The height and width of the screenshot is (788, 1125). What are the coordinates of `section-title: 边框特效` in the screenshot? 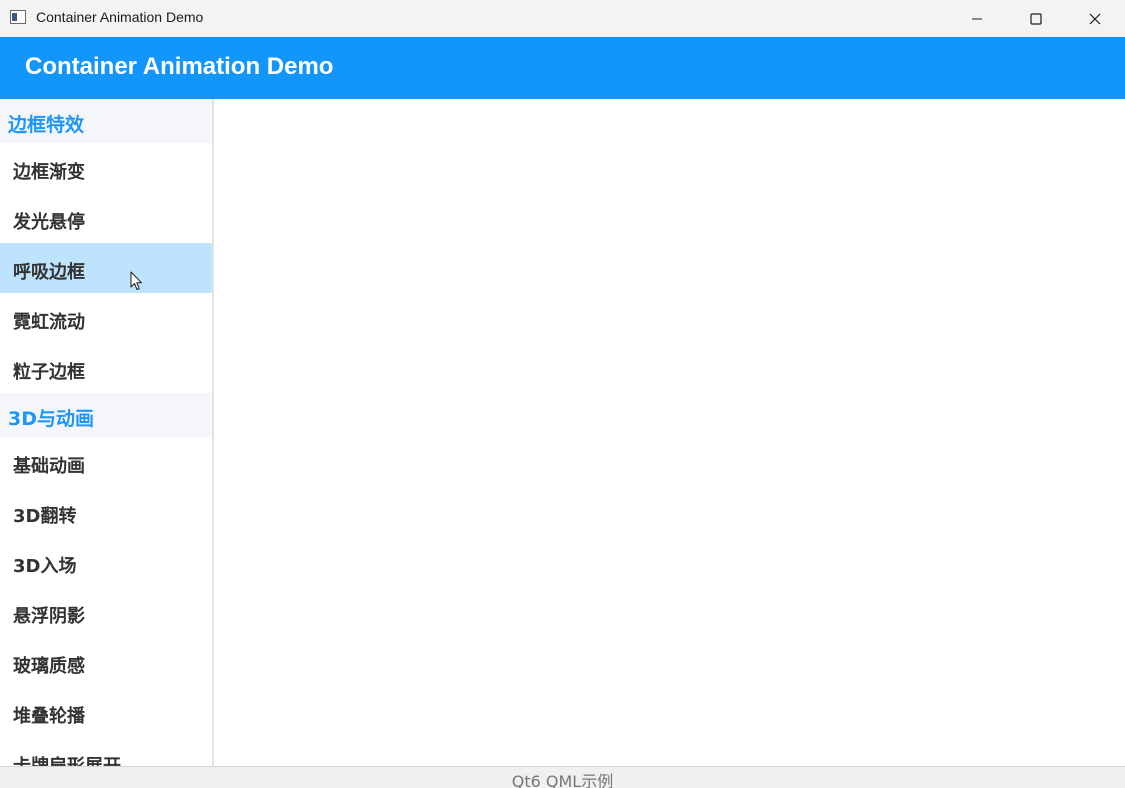 It's located at (46, 125).